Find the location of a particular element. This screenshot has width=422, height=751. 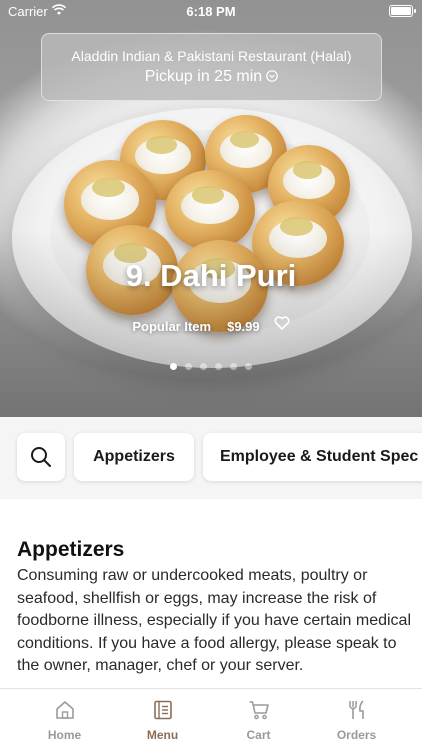

section-title: Appetizers is located at coordinates (71, 549).